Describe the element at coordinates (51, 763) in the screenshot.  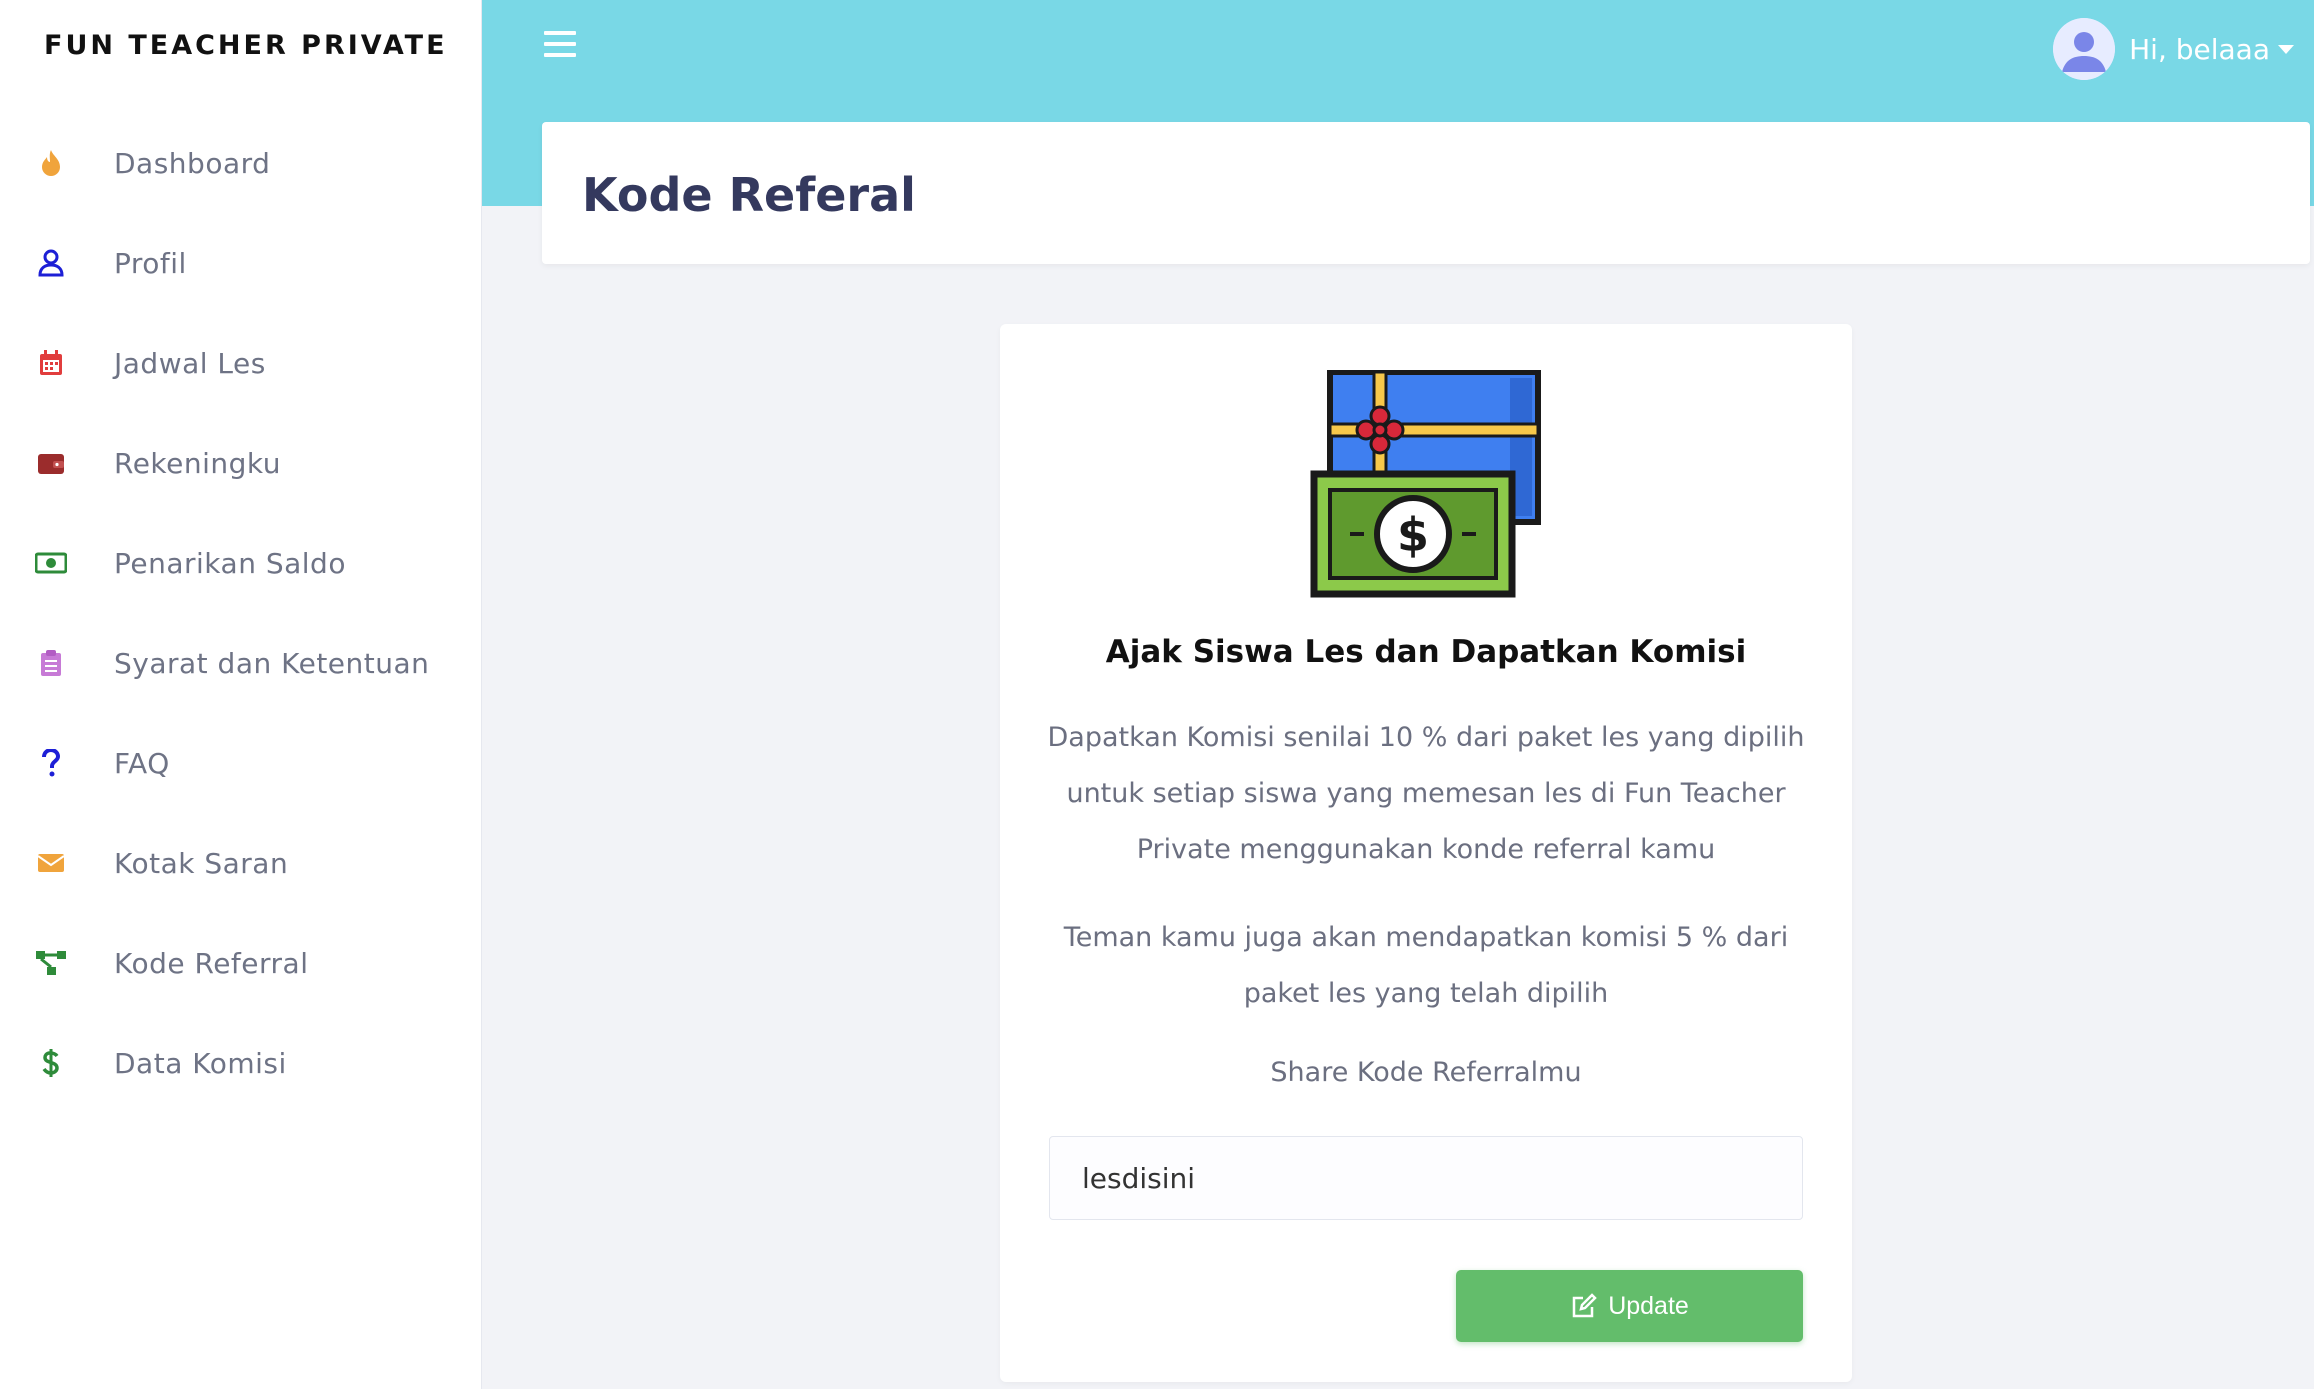
I see `question-icon` at that location.